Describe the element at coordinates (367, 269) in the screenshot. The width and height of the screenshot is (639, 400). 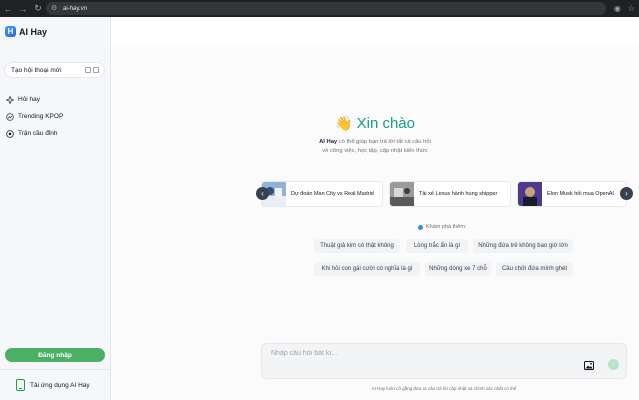
I see `suggestion-chip: Khi hỏi con gái cười có nghĩa là gì` at that location.